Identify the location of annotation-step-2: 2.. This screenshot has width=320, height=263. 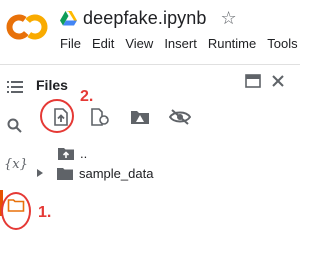
(87, 96).